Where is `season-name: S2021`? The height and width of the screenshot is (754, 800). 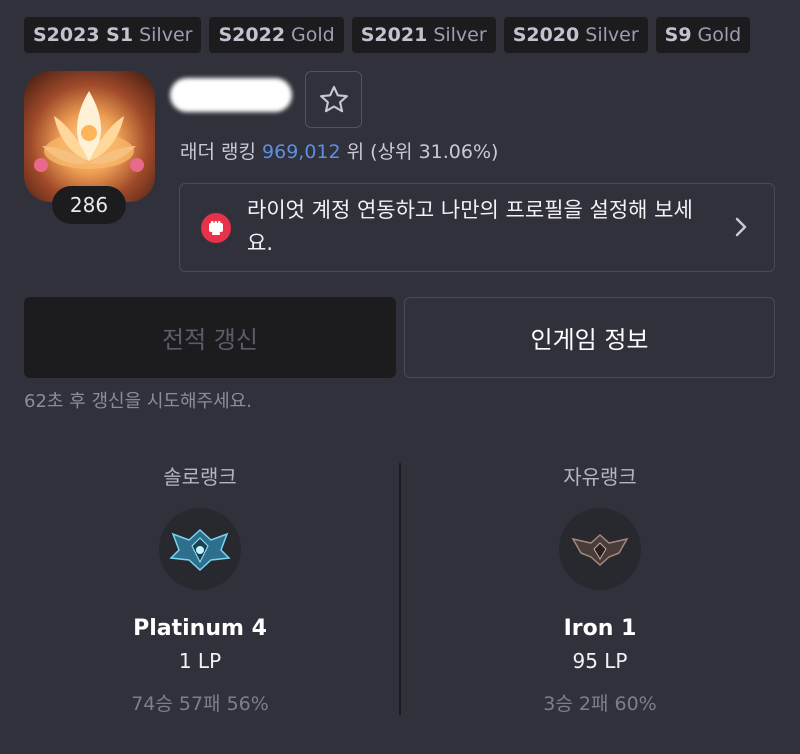
season-name: S2021 is located at coordinates (394, 35).